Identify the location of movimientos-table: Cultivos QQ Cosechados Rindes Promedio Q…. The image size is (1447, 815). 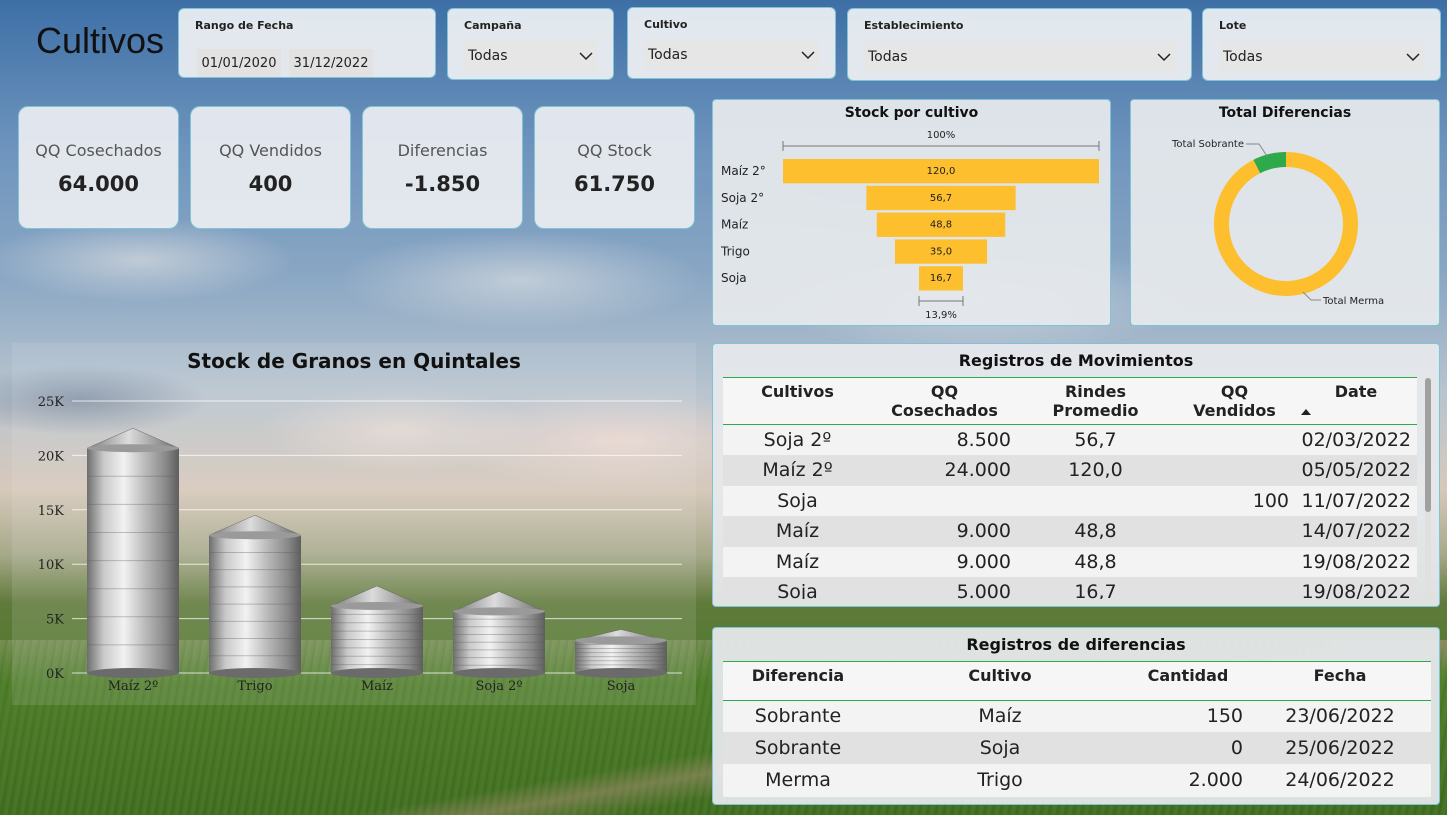
(1070, 488).